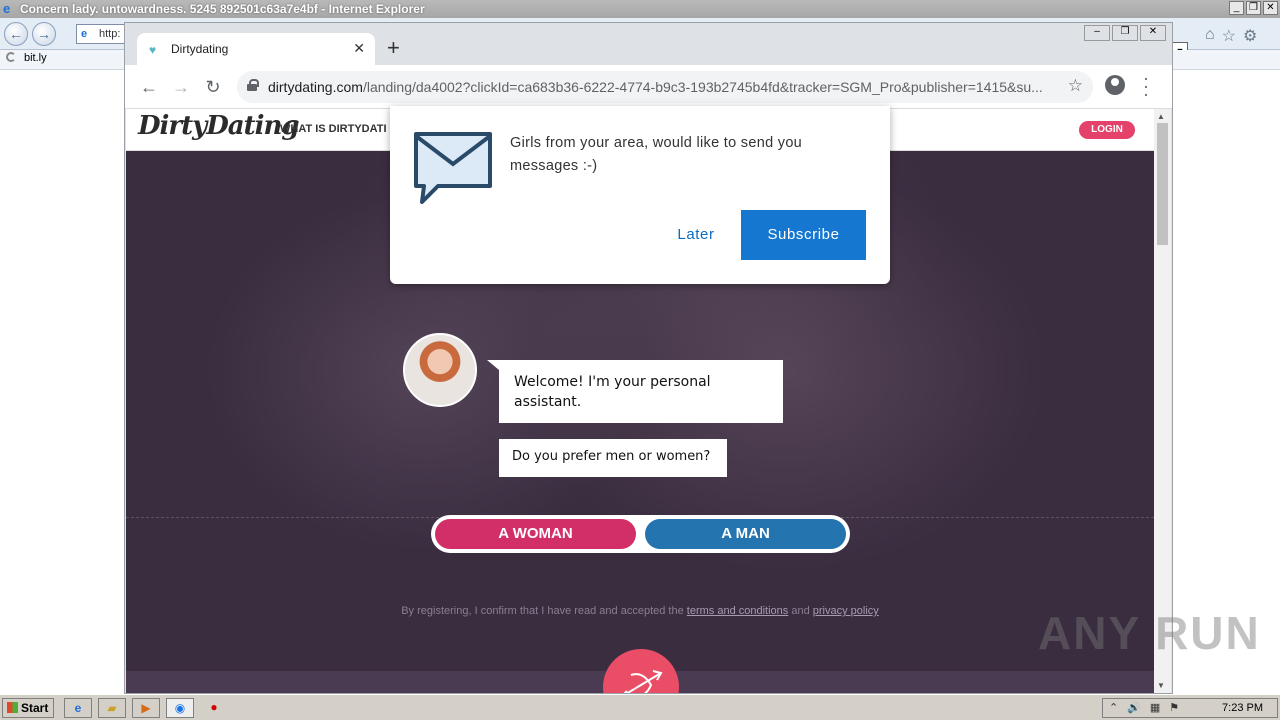 The height and width of the screenshot is (720, 1280). What do you see at coordinates (11, 57) in the screenshot?
I see `loading-spinner-icon` at bounding box center [11, 57].